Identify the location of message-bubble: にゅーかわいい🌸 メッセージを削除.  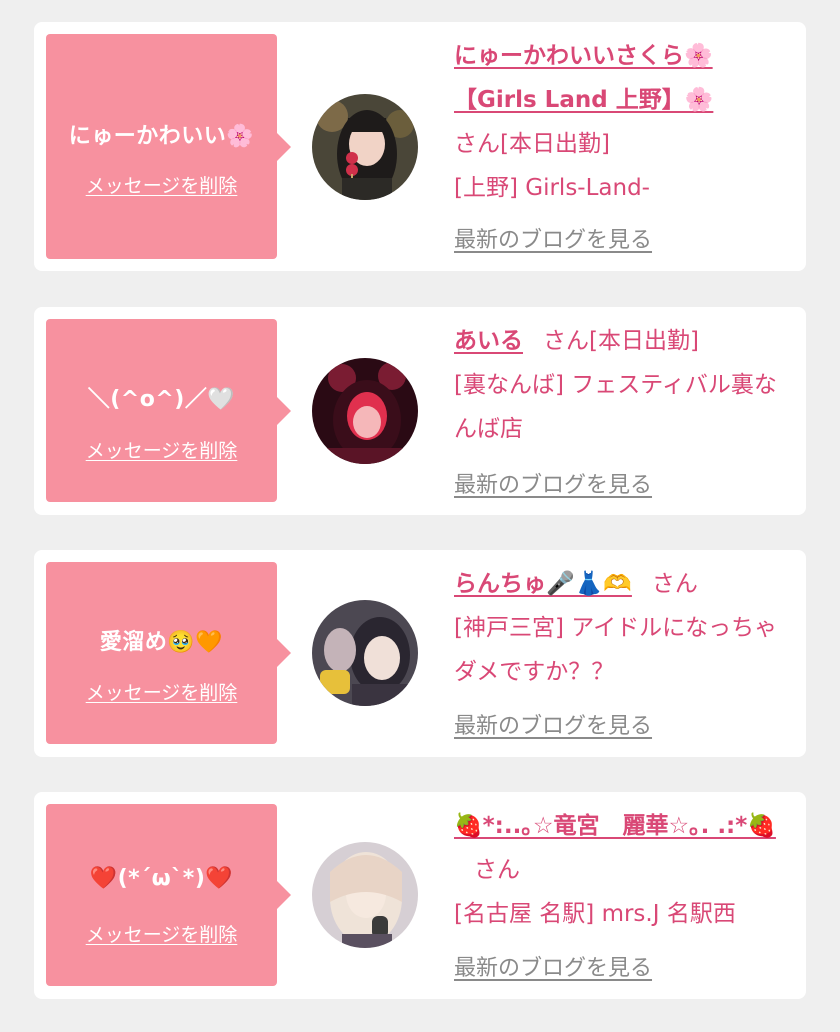
(168, 146).